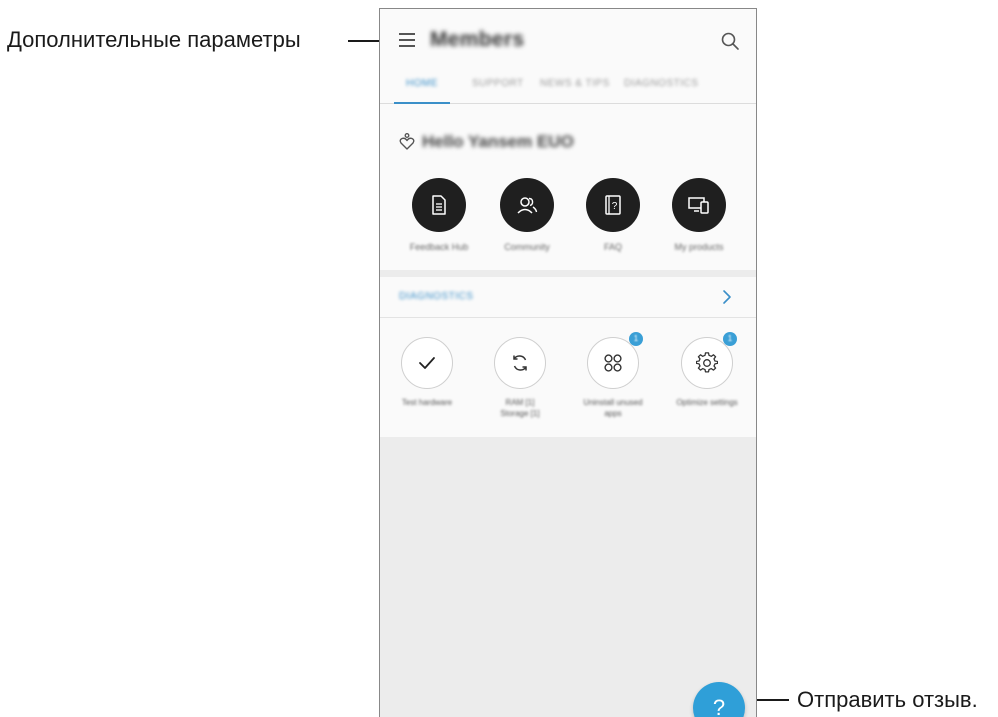 Image resolution: width=998 pixels, height=717 pixels. I want to click on check-icon, so click(427, 363).